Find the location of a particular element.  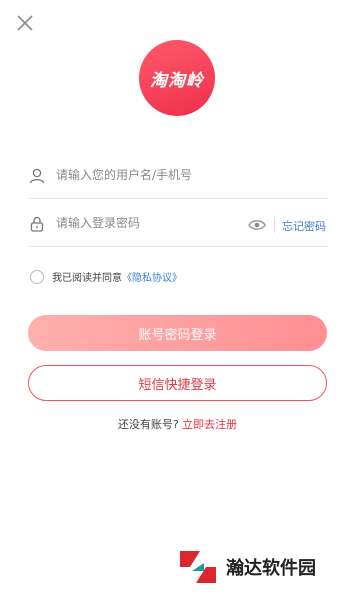

user-icon is located at coordinates (37, 176).